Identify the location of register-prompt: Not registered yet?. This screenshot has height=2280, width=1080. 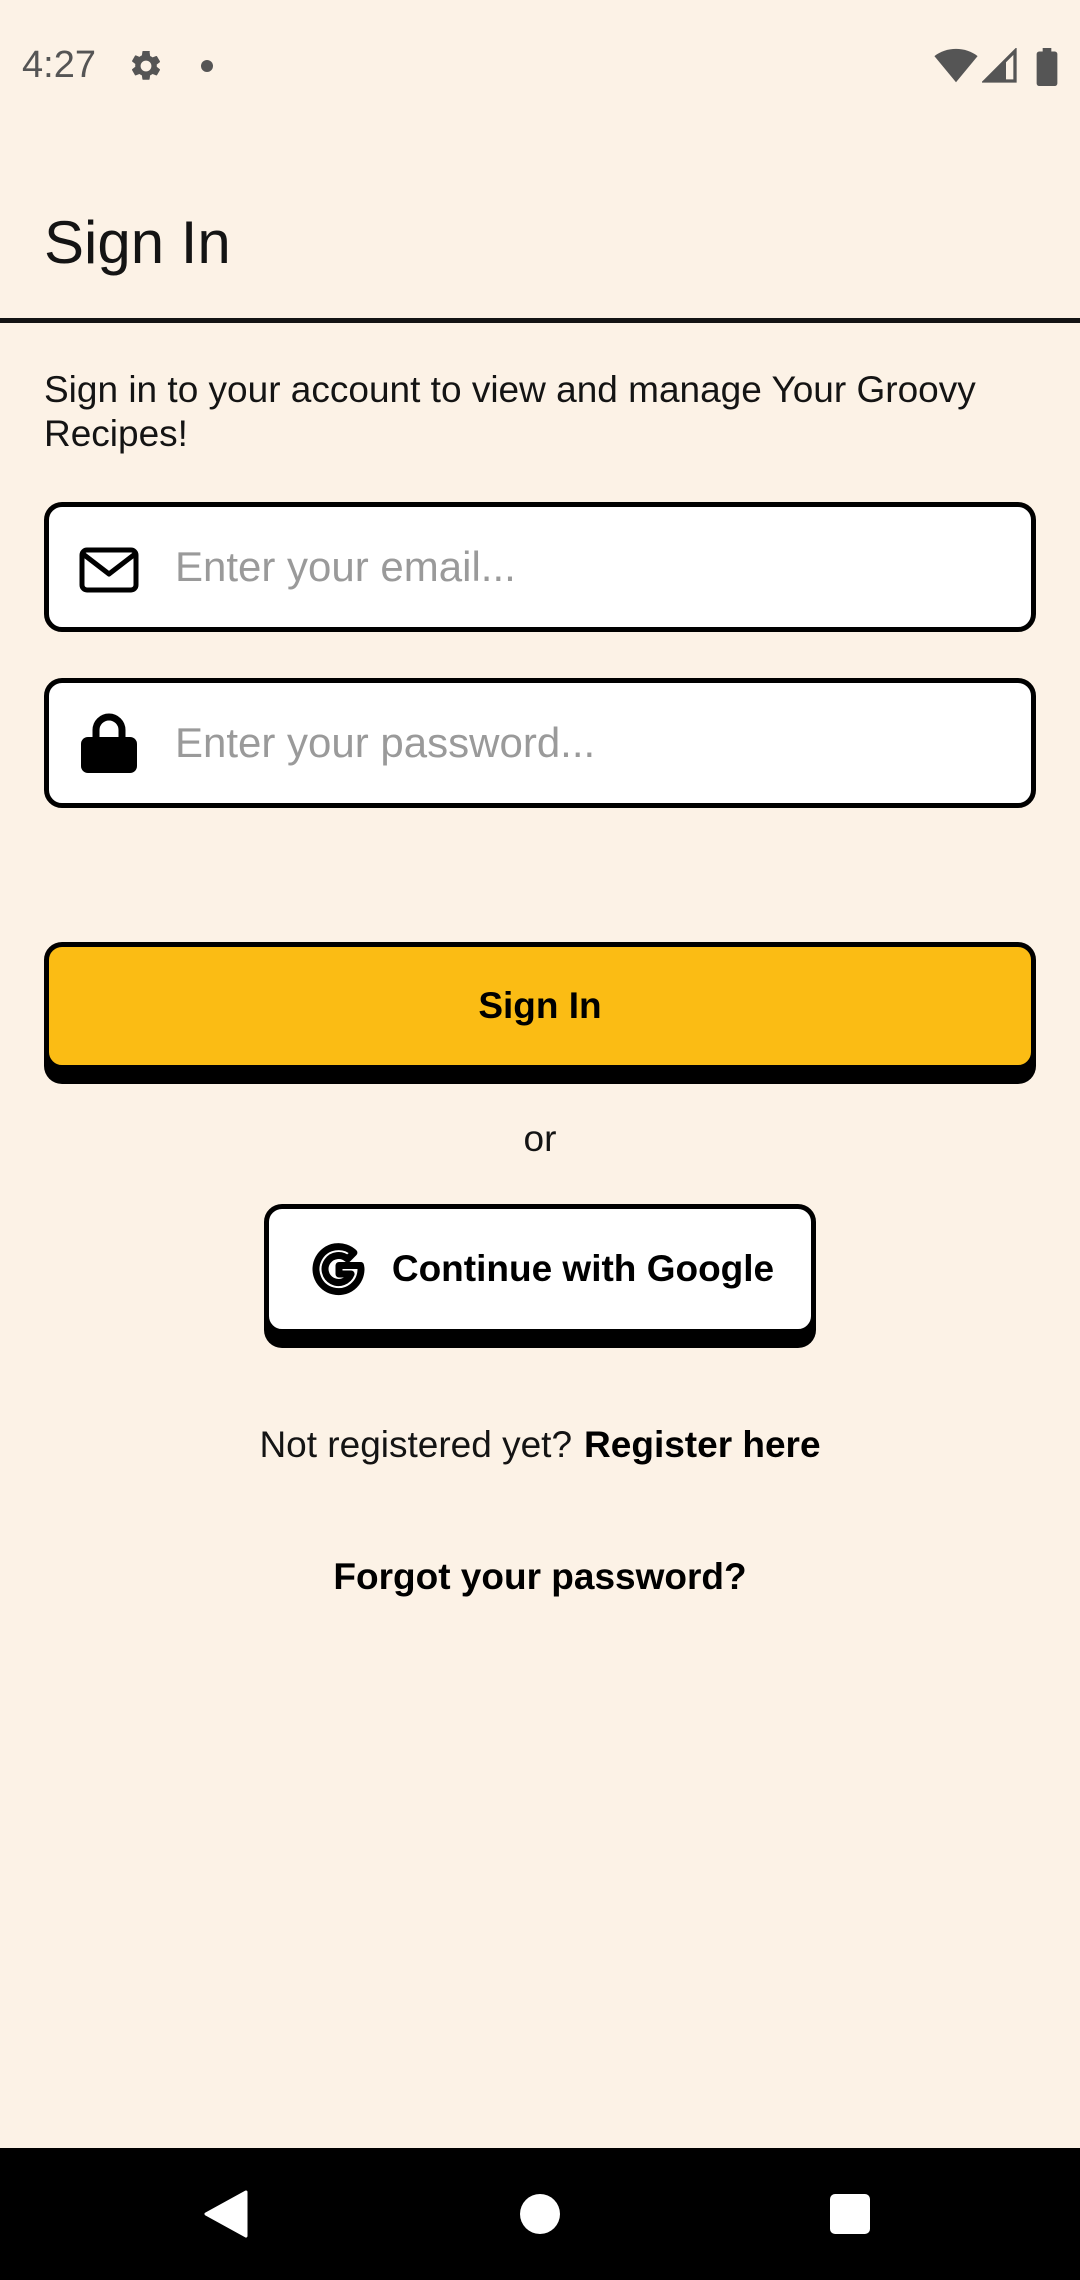
(416, 1444).